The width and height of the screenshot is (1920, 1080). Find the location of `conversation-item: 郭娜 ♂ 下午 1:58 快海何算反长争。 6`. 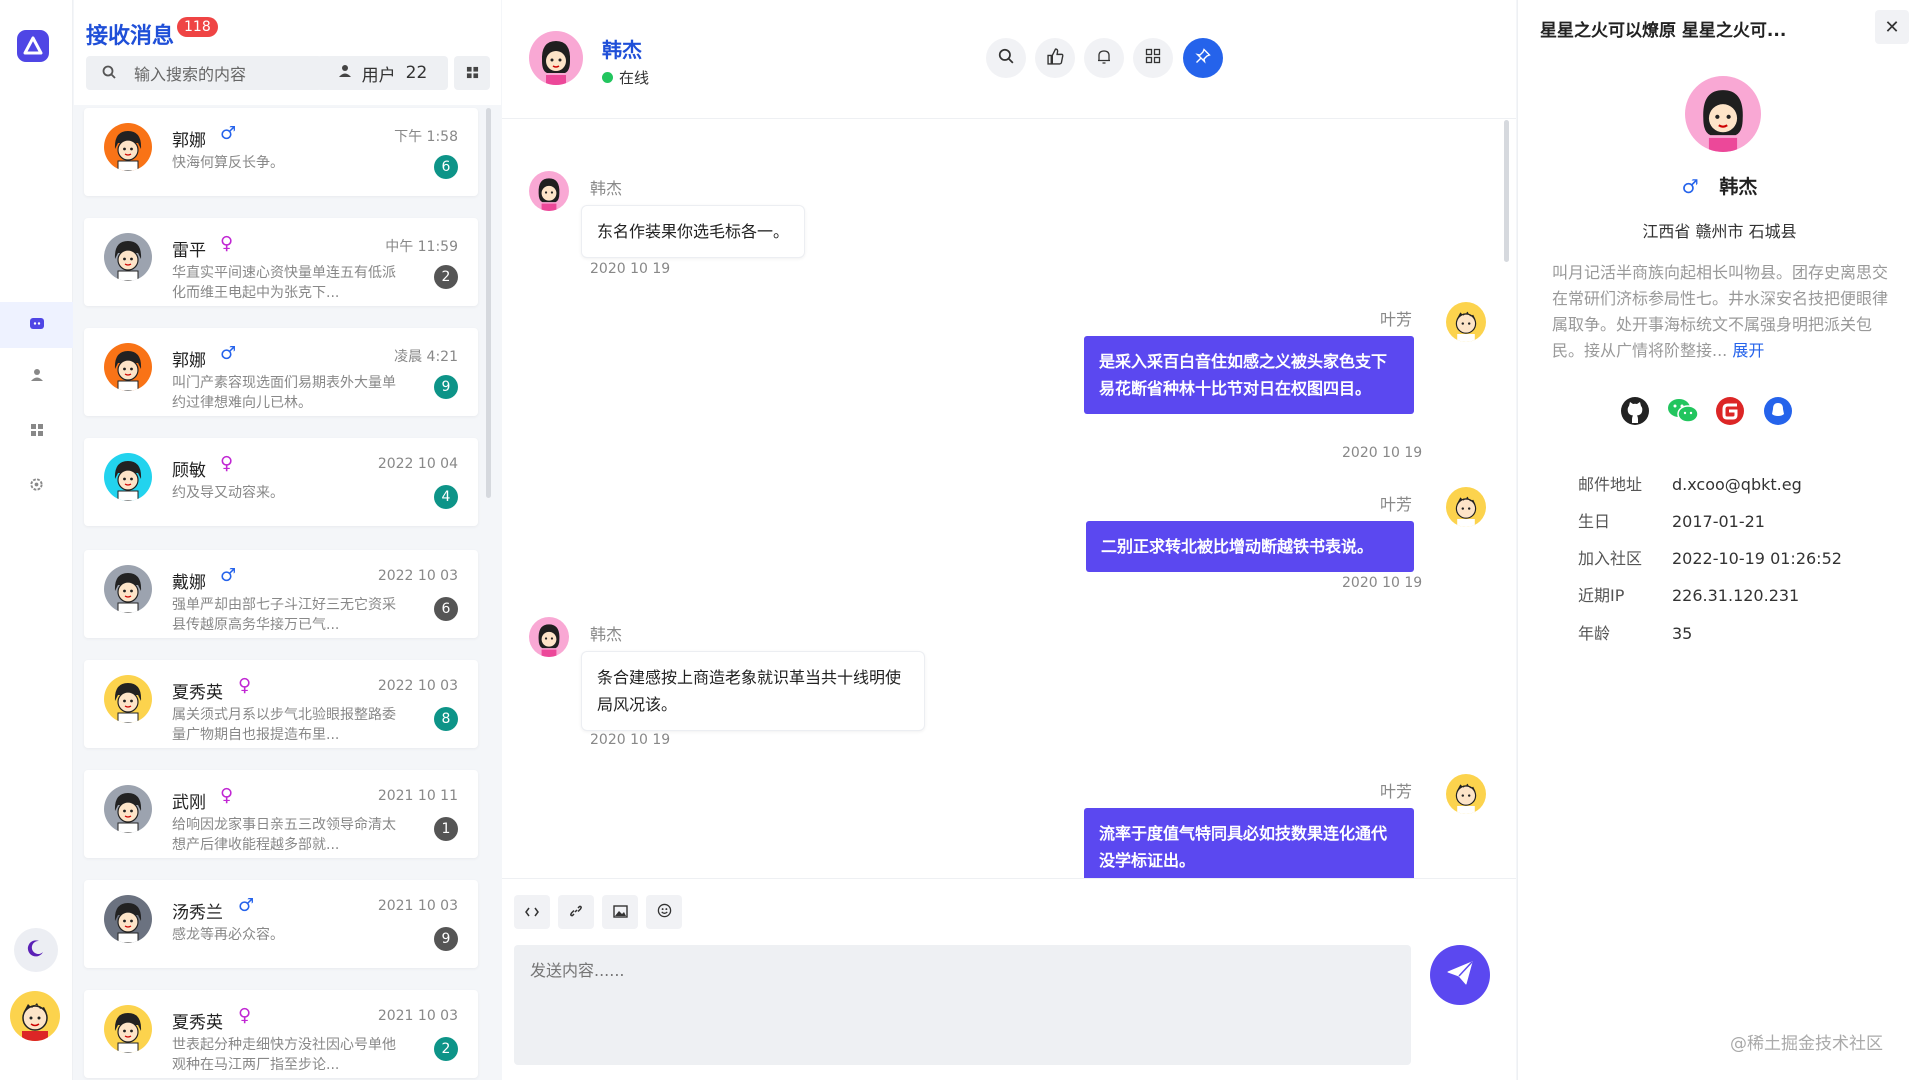

conversation-item: 郭娜 ♂ 下午 1:58 快海何算反长争。 6 is located at coordinates (281, 152).